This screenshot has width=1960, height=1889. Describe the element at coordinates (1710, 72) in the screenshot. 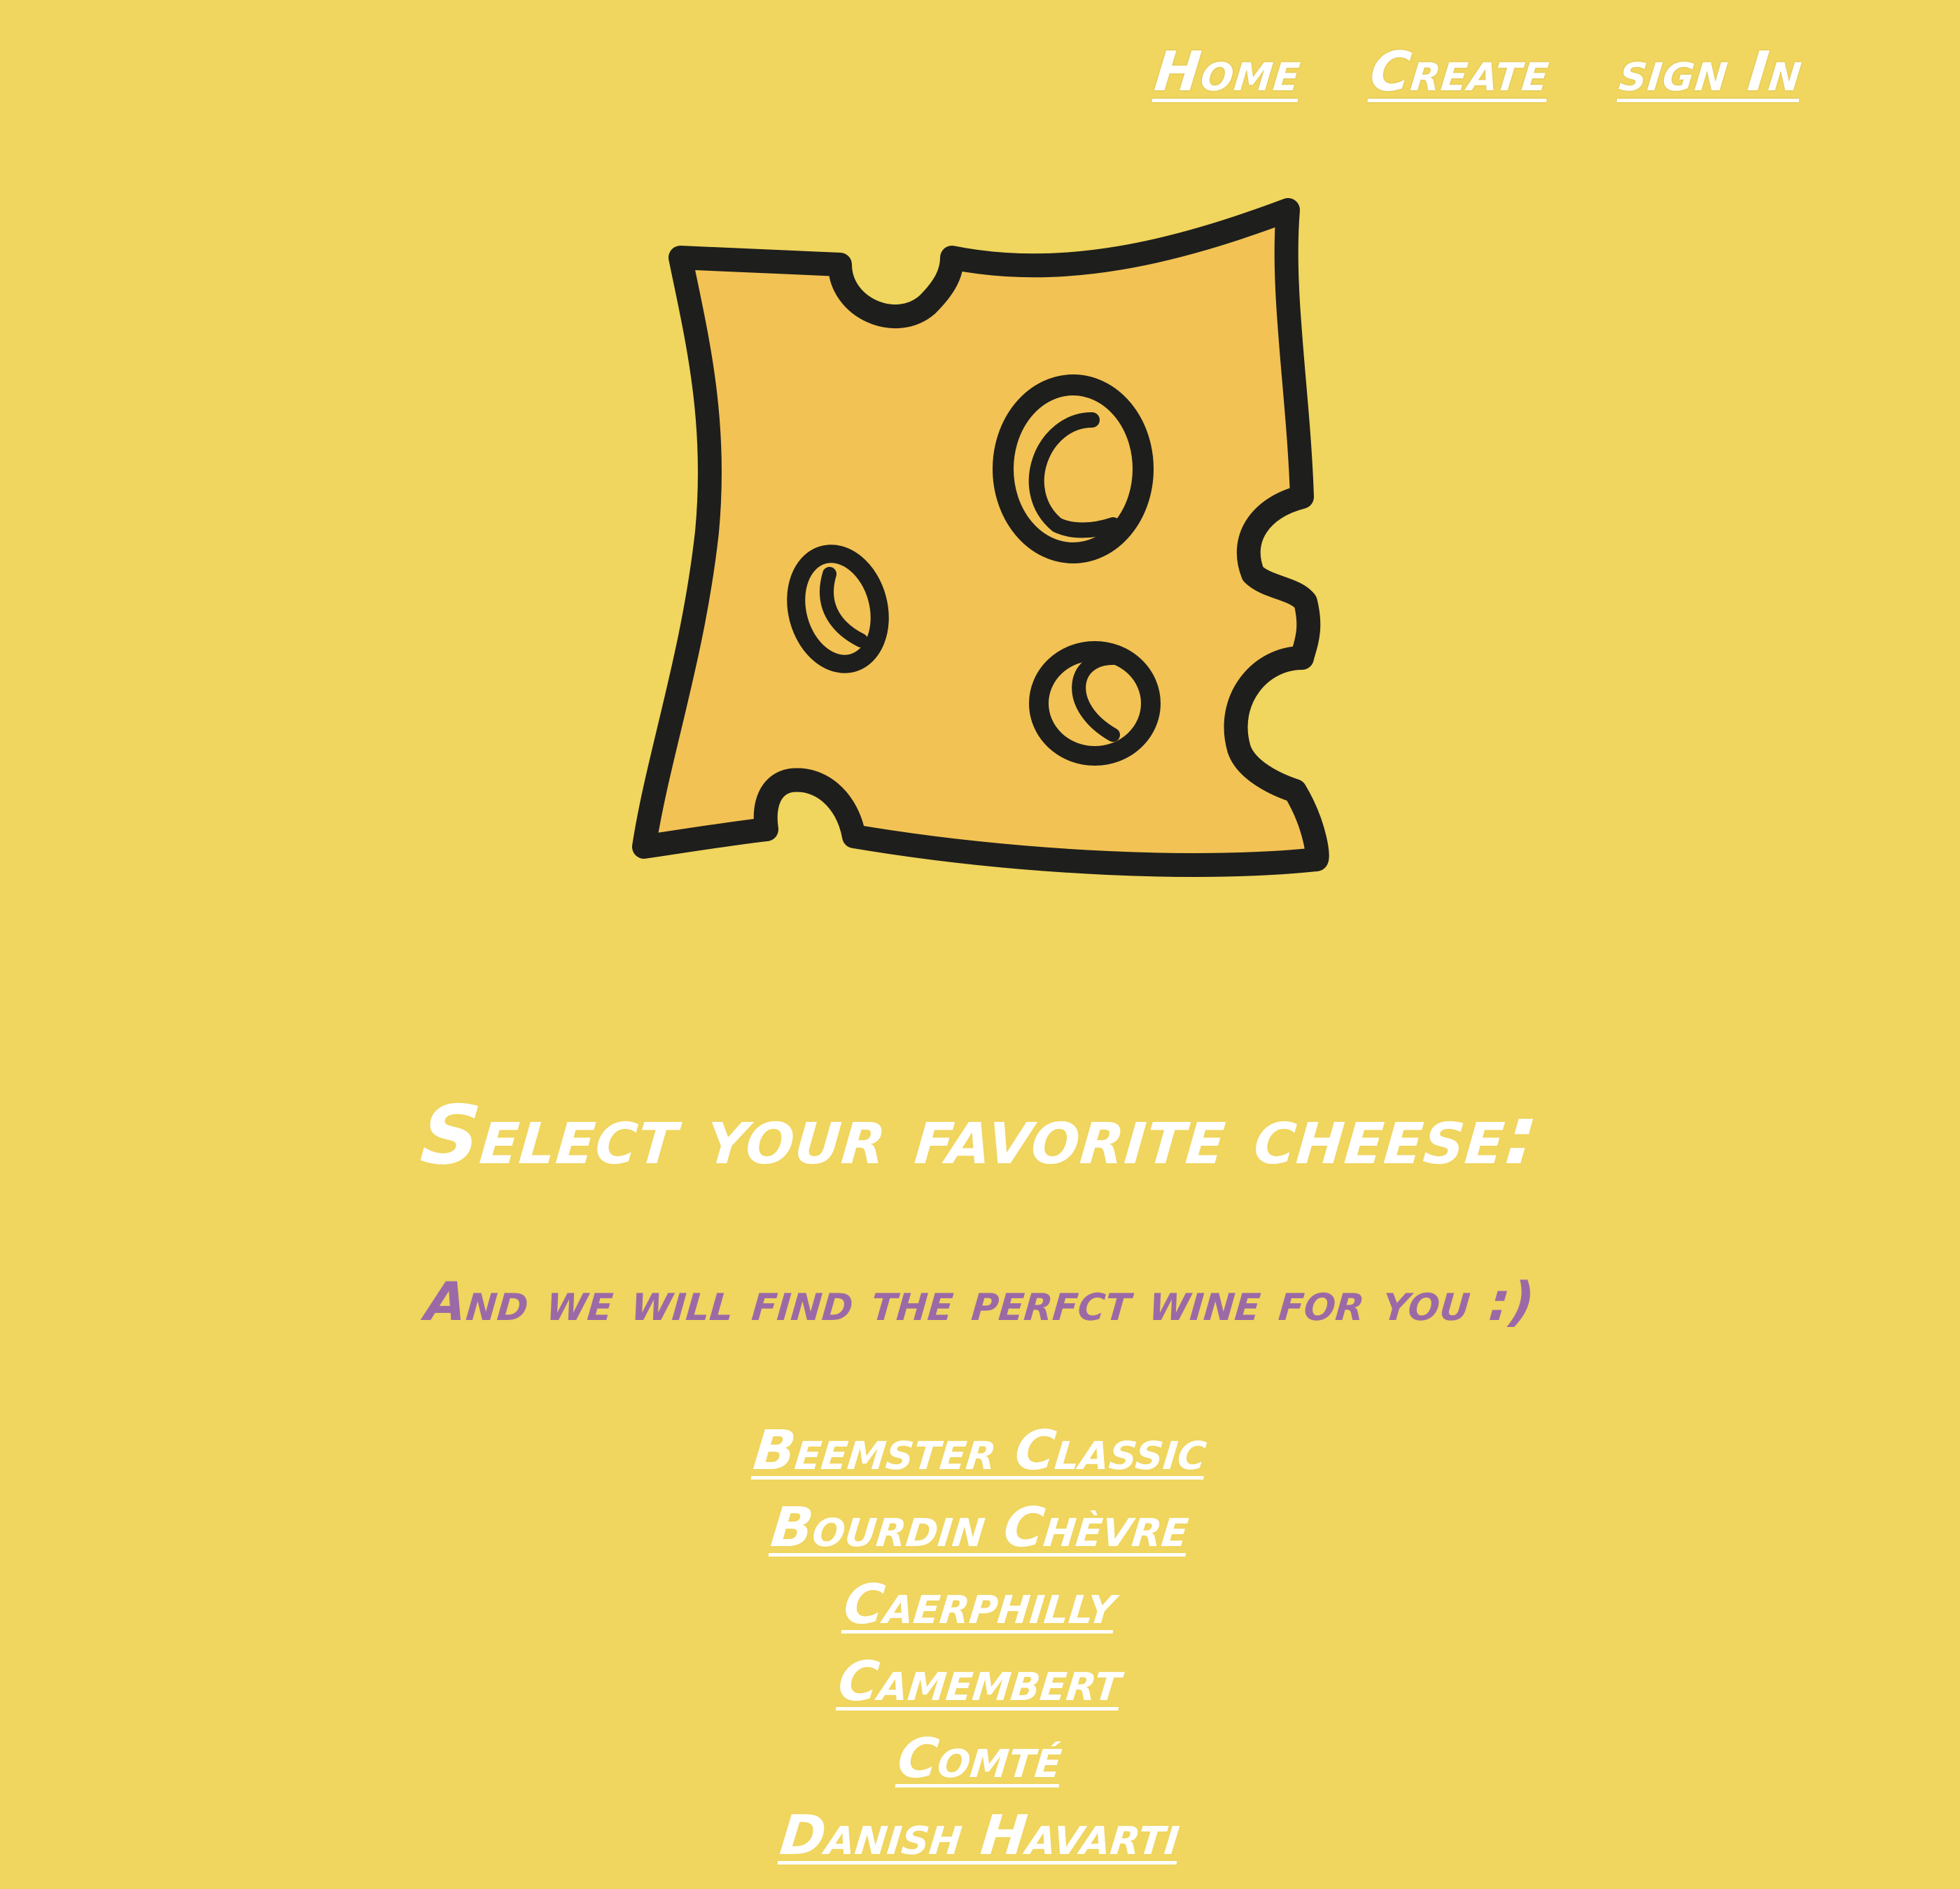

I see `nav-sign-in-link: sign In` at that location.